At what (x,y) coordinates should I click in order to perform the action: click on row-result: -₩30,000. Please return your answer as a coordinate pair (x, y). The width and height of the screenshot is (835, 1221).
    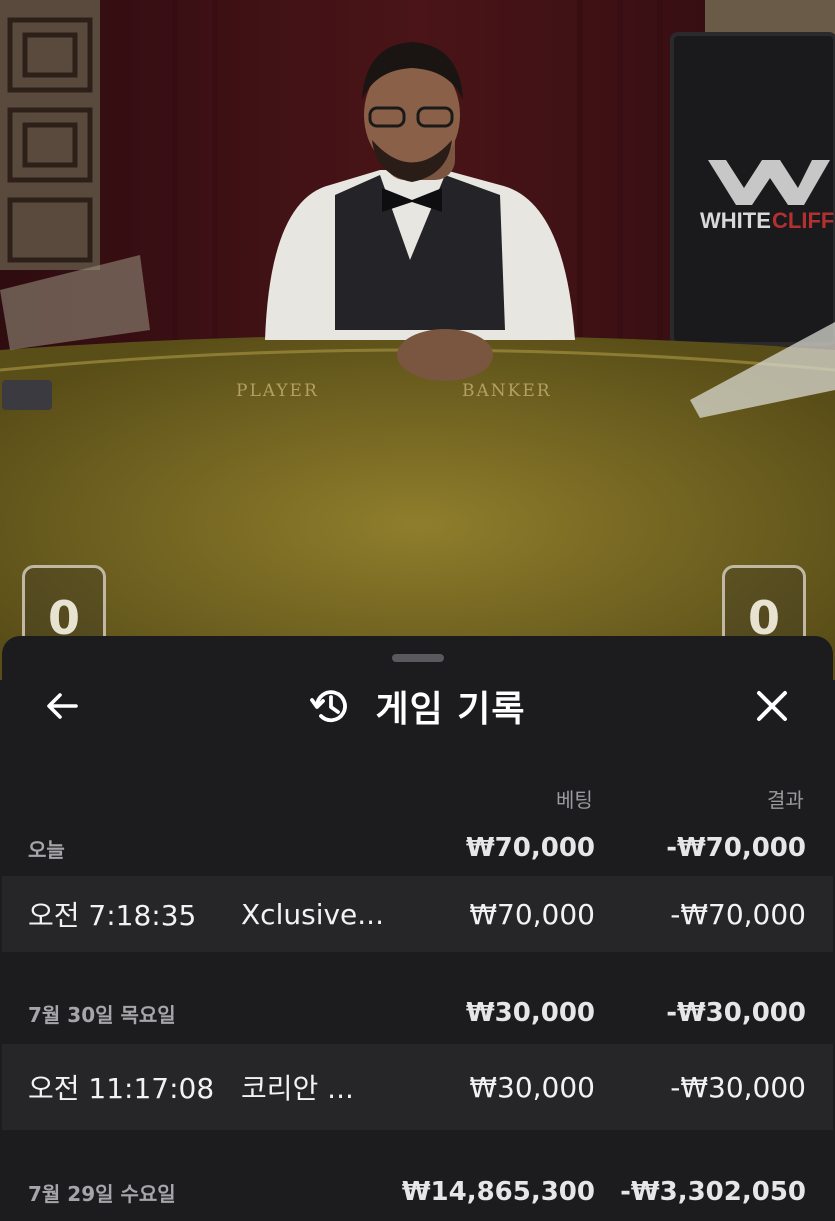
    Looking at the image, I should click on (738, 1087).